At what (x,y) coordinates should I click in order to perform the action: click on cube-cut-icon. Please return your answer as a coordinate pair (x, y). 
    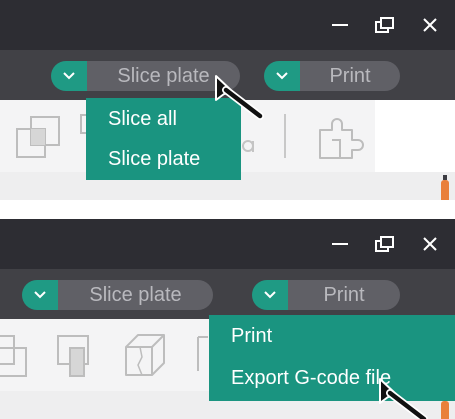
    Looking at the image, I should click on (147, 358).